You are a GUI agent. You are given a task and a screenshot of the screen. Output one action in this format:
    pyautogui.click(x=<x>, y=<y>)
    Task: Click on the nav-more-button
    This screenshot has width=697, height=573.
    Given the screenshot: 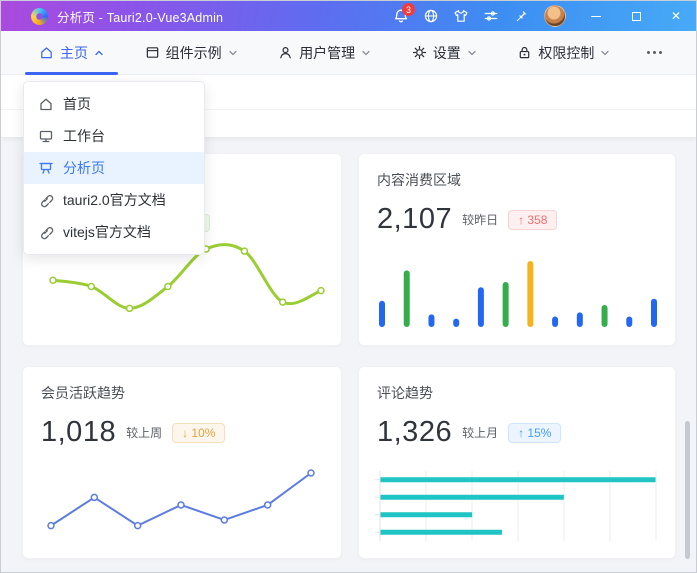 What is the action you would take?
    pyautogui.click(x=654, y=52)
    